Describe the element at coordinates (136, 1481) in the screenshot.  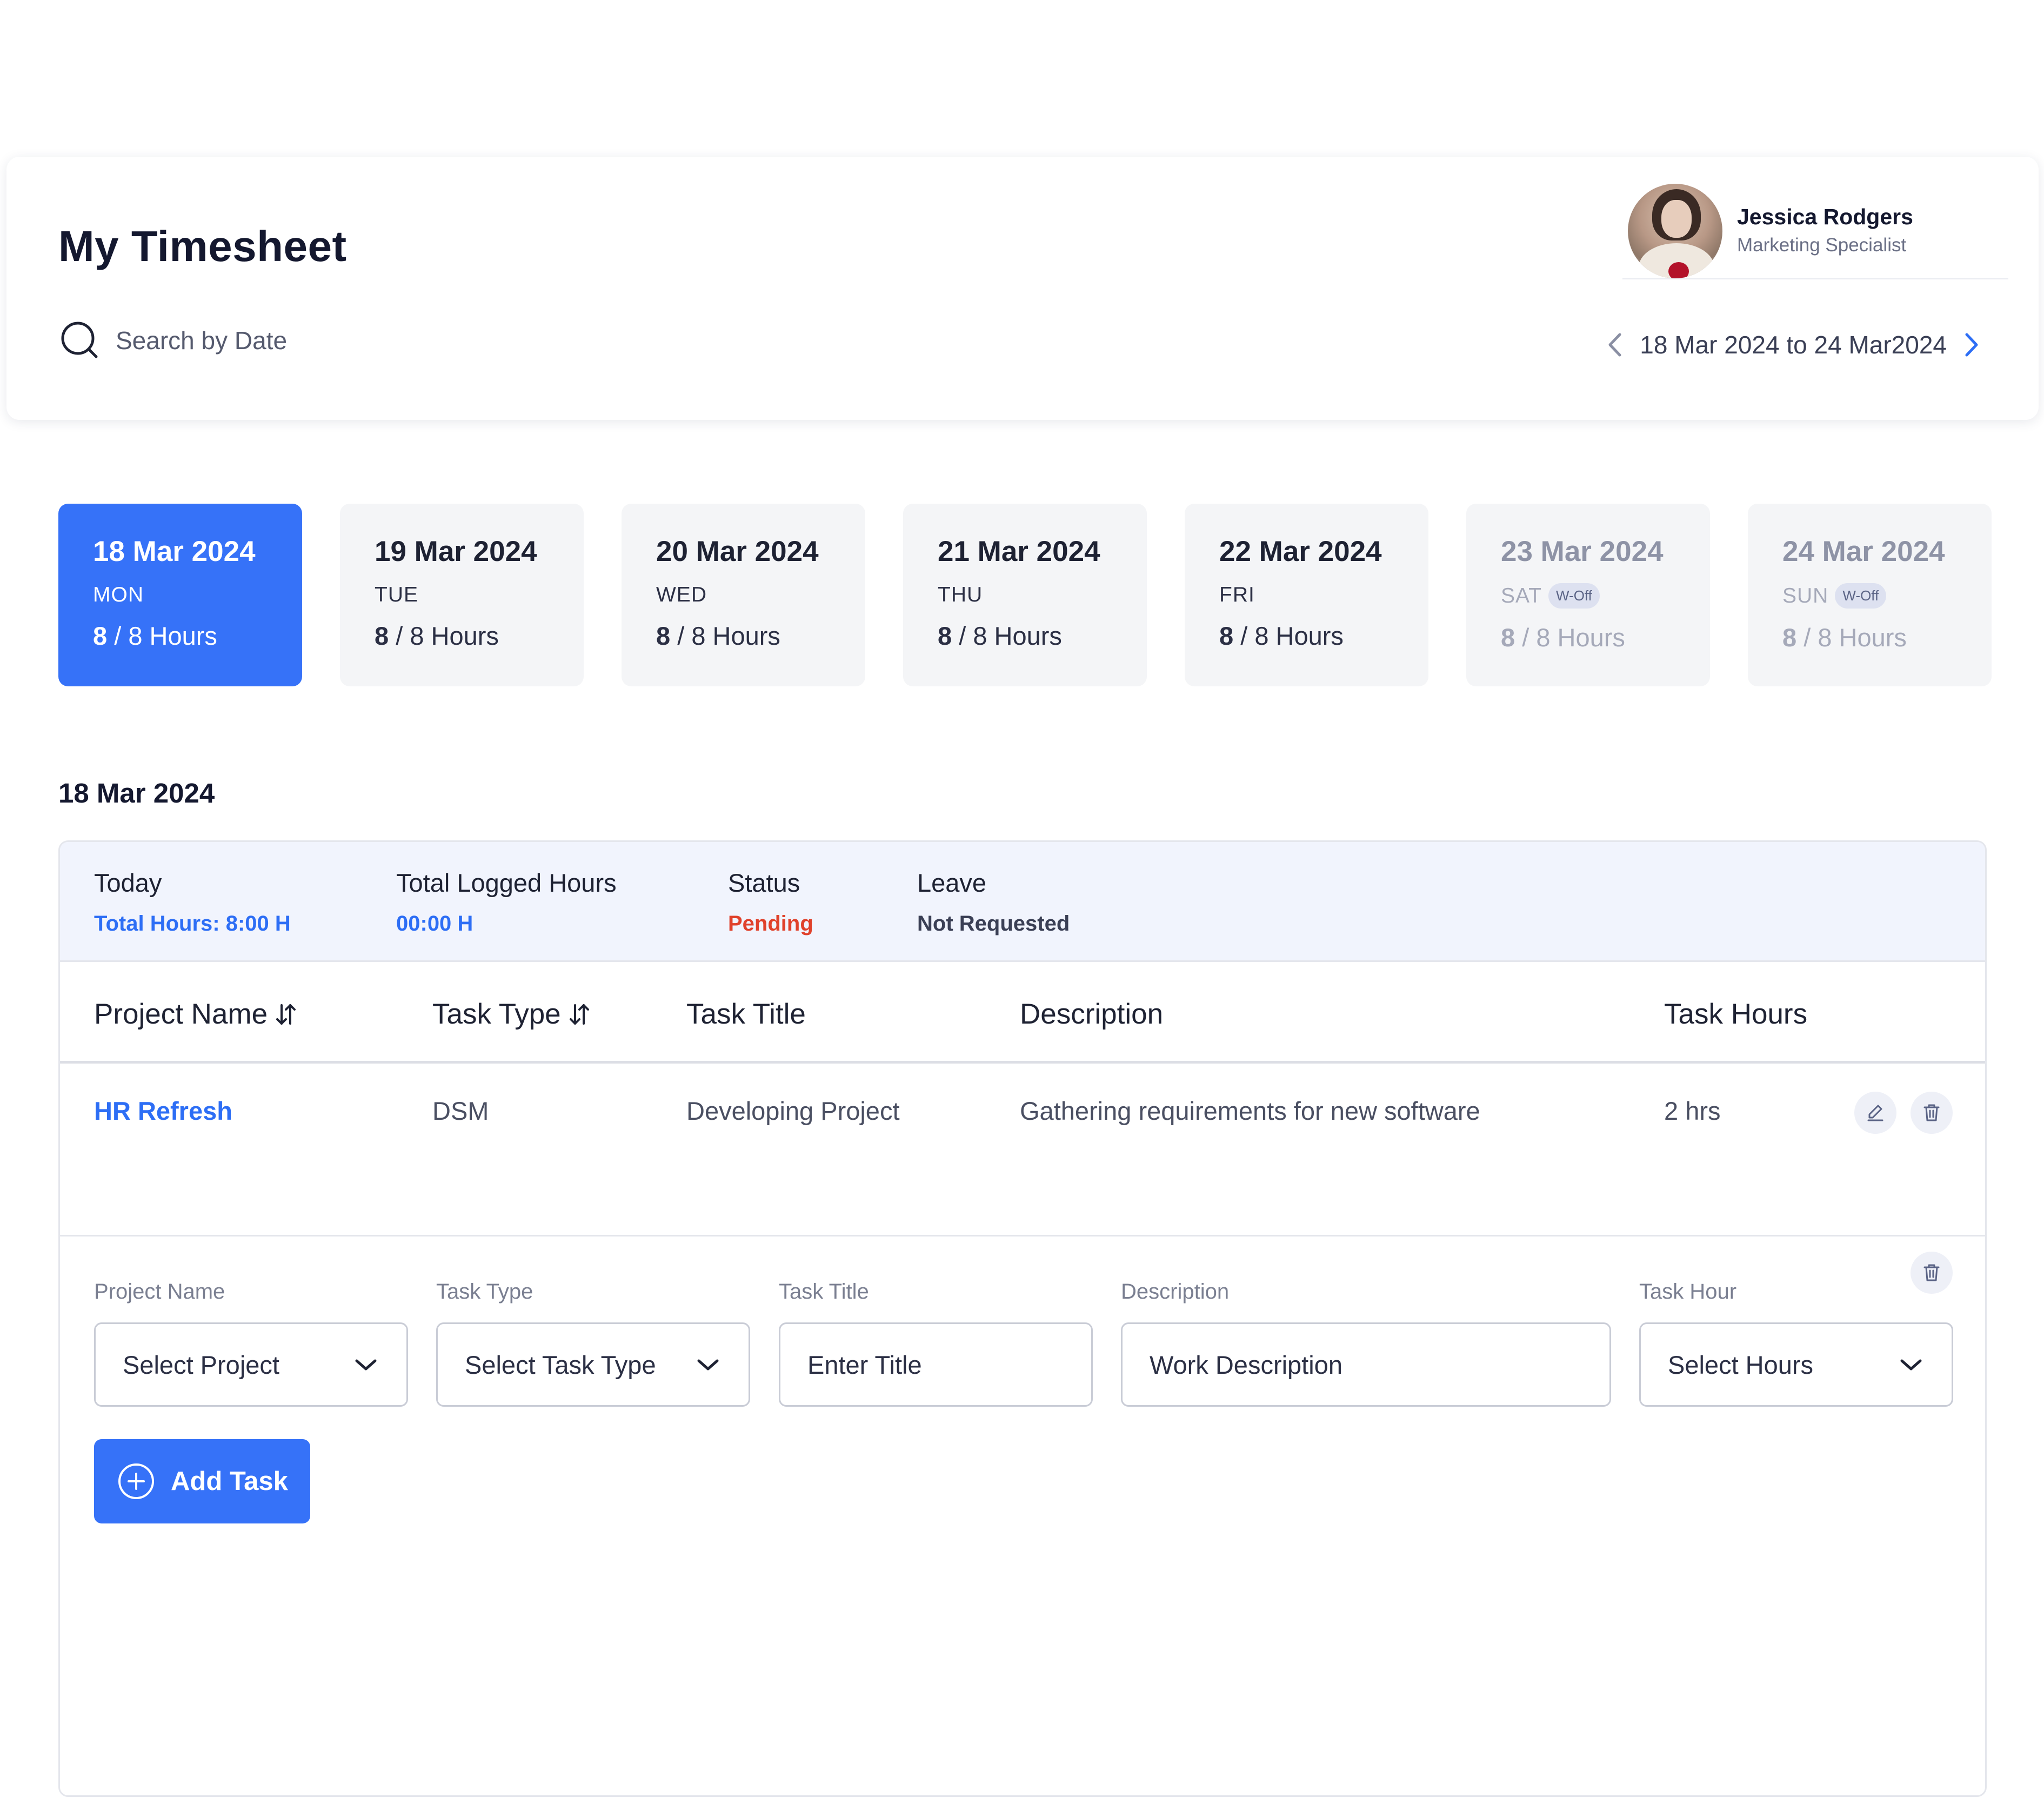
I see `plus-circle-icon` at that location.